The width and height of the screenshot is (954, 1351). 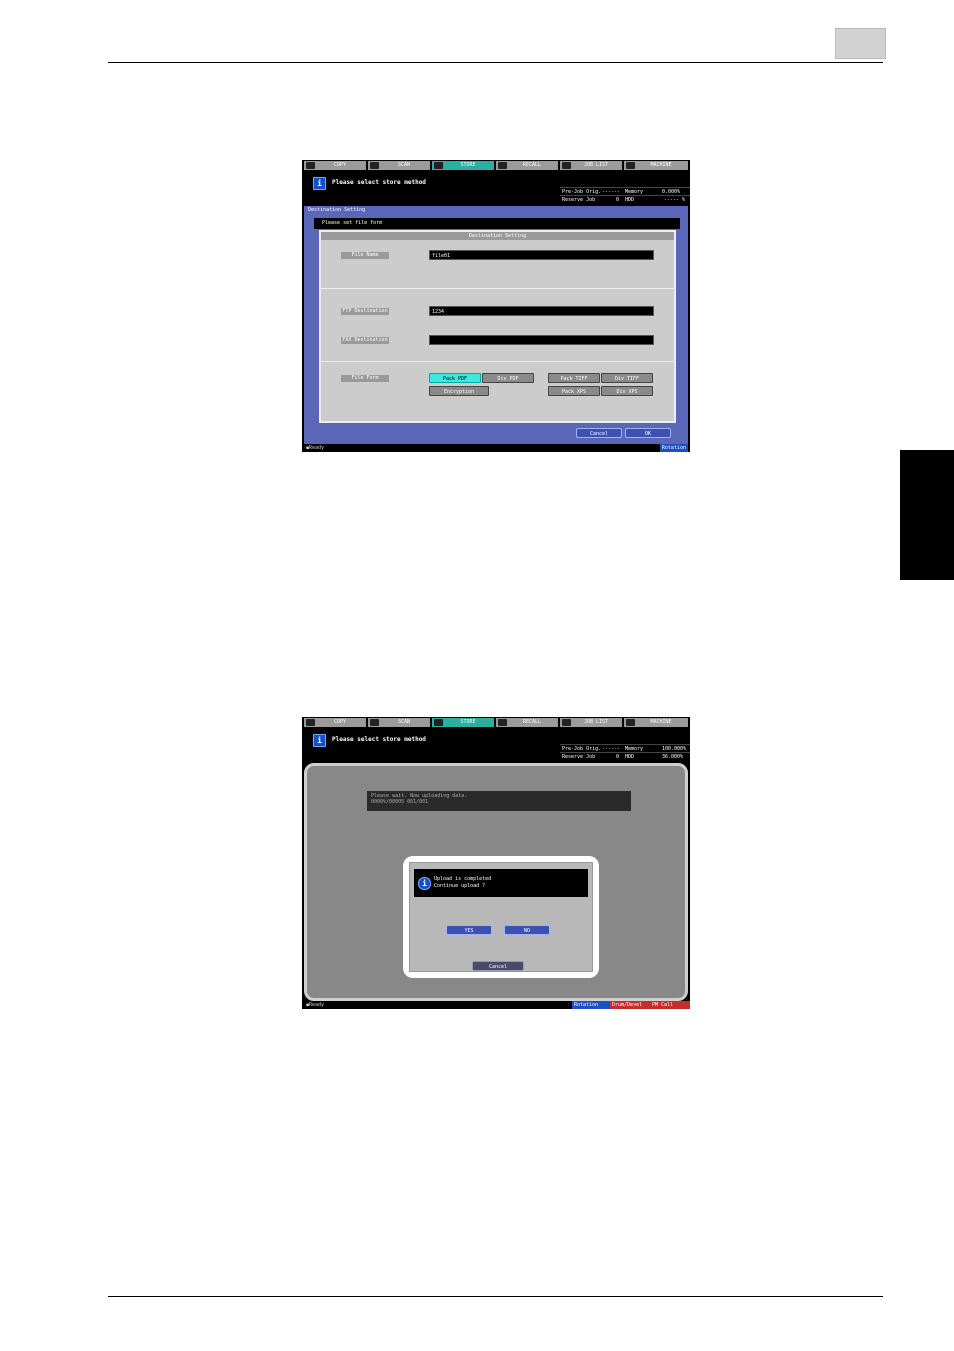 What do you see at coordinates (365, 378) in the screenshot?
I see `file-form-label: File Form` at bounding box center [365, 378].